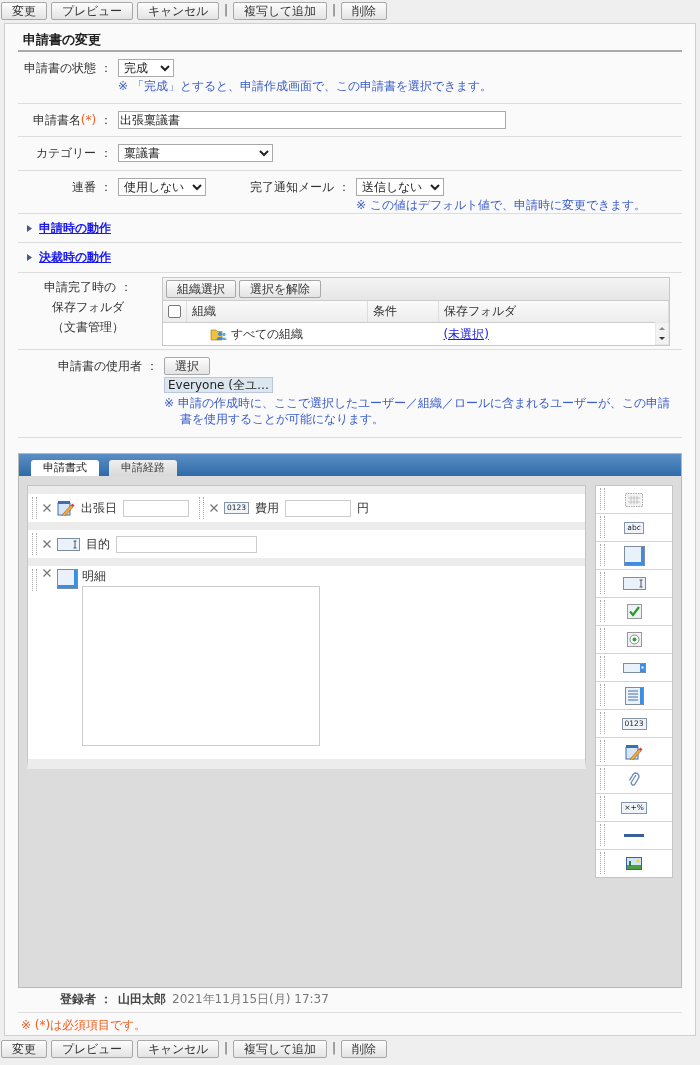 Image resolution: width=700 pixels, height=1065 pixels. What do you see at coordinates (312, 120) in the screenshot?
I see `name-field: 出張稟議書` at bounding box center [312, 120].